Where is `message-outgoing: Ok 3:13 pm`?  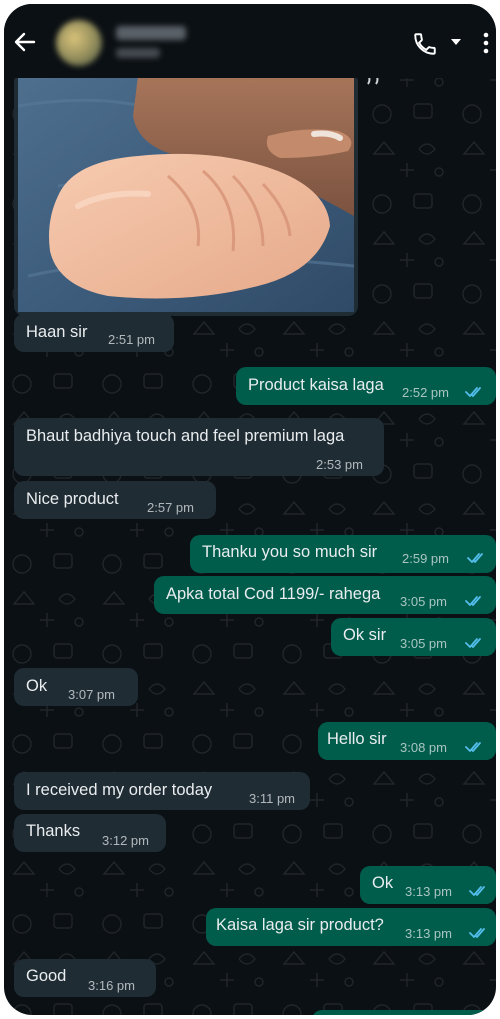
message-outgoing: Ok 3:13 pm is located at coordinates (428, 885).